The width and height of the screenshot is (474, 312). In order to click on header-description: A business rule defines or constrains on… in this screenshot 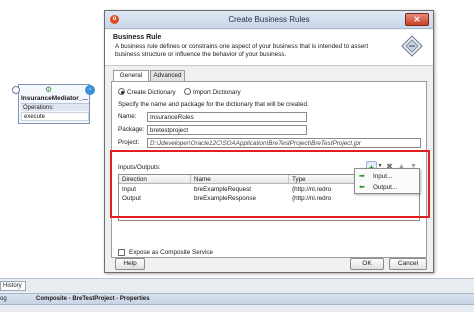, I will do `click(242, 50)`.